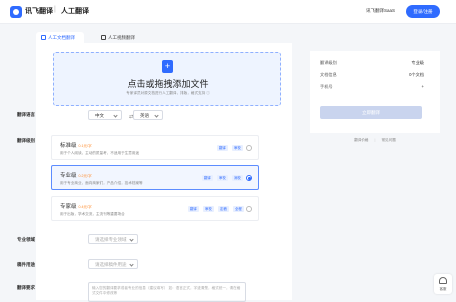 The image size is (456, 302). Describe the element at coordinates (155, 208) in the screenshot. I see `level-option-expert: 专家级 0.4元/字 用于出版，学术交流，主流刊等重要场合 翻译 审校 定稿 全程` at that location.